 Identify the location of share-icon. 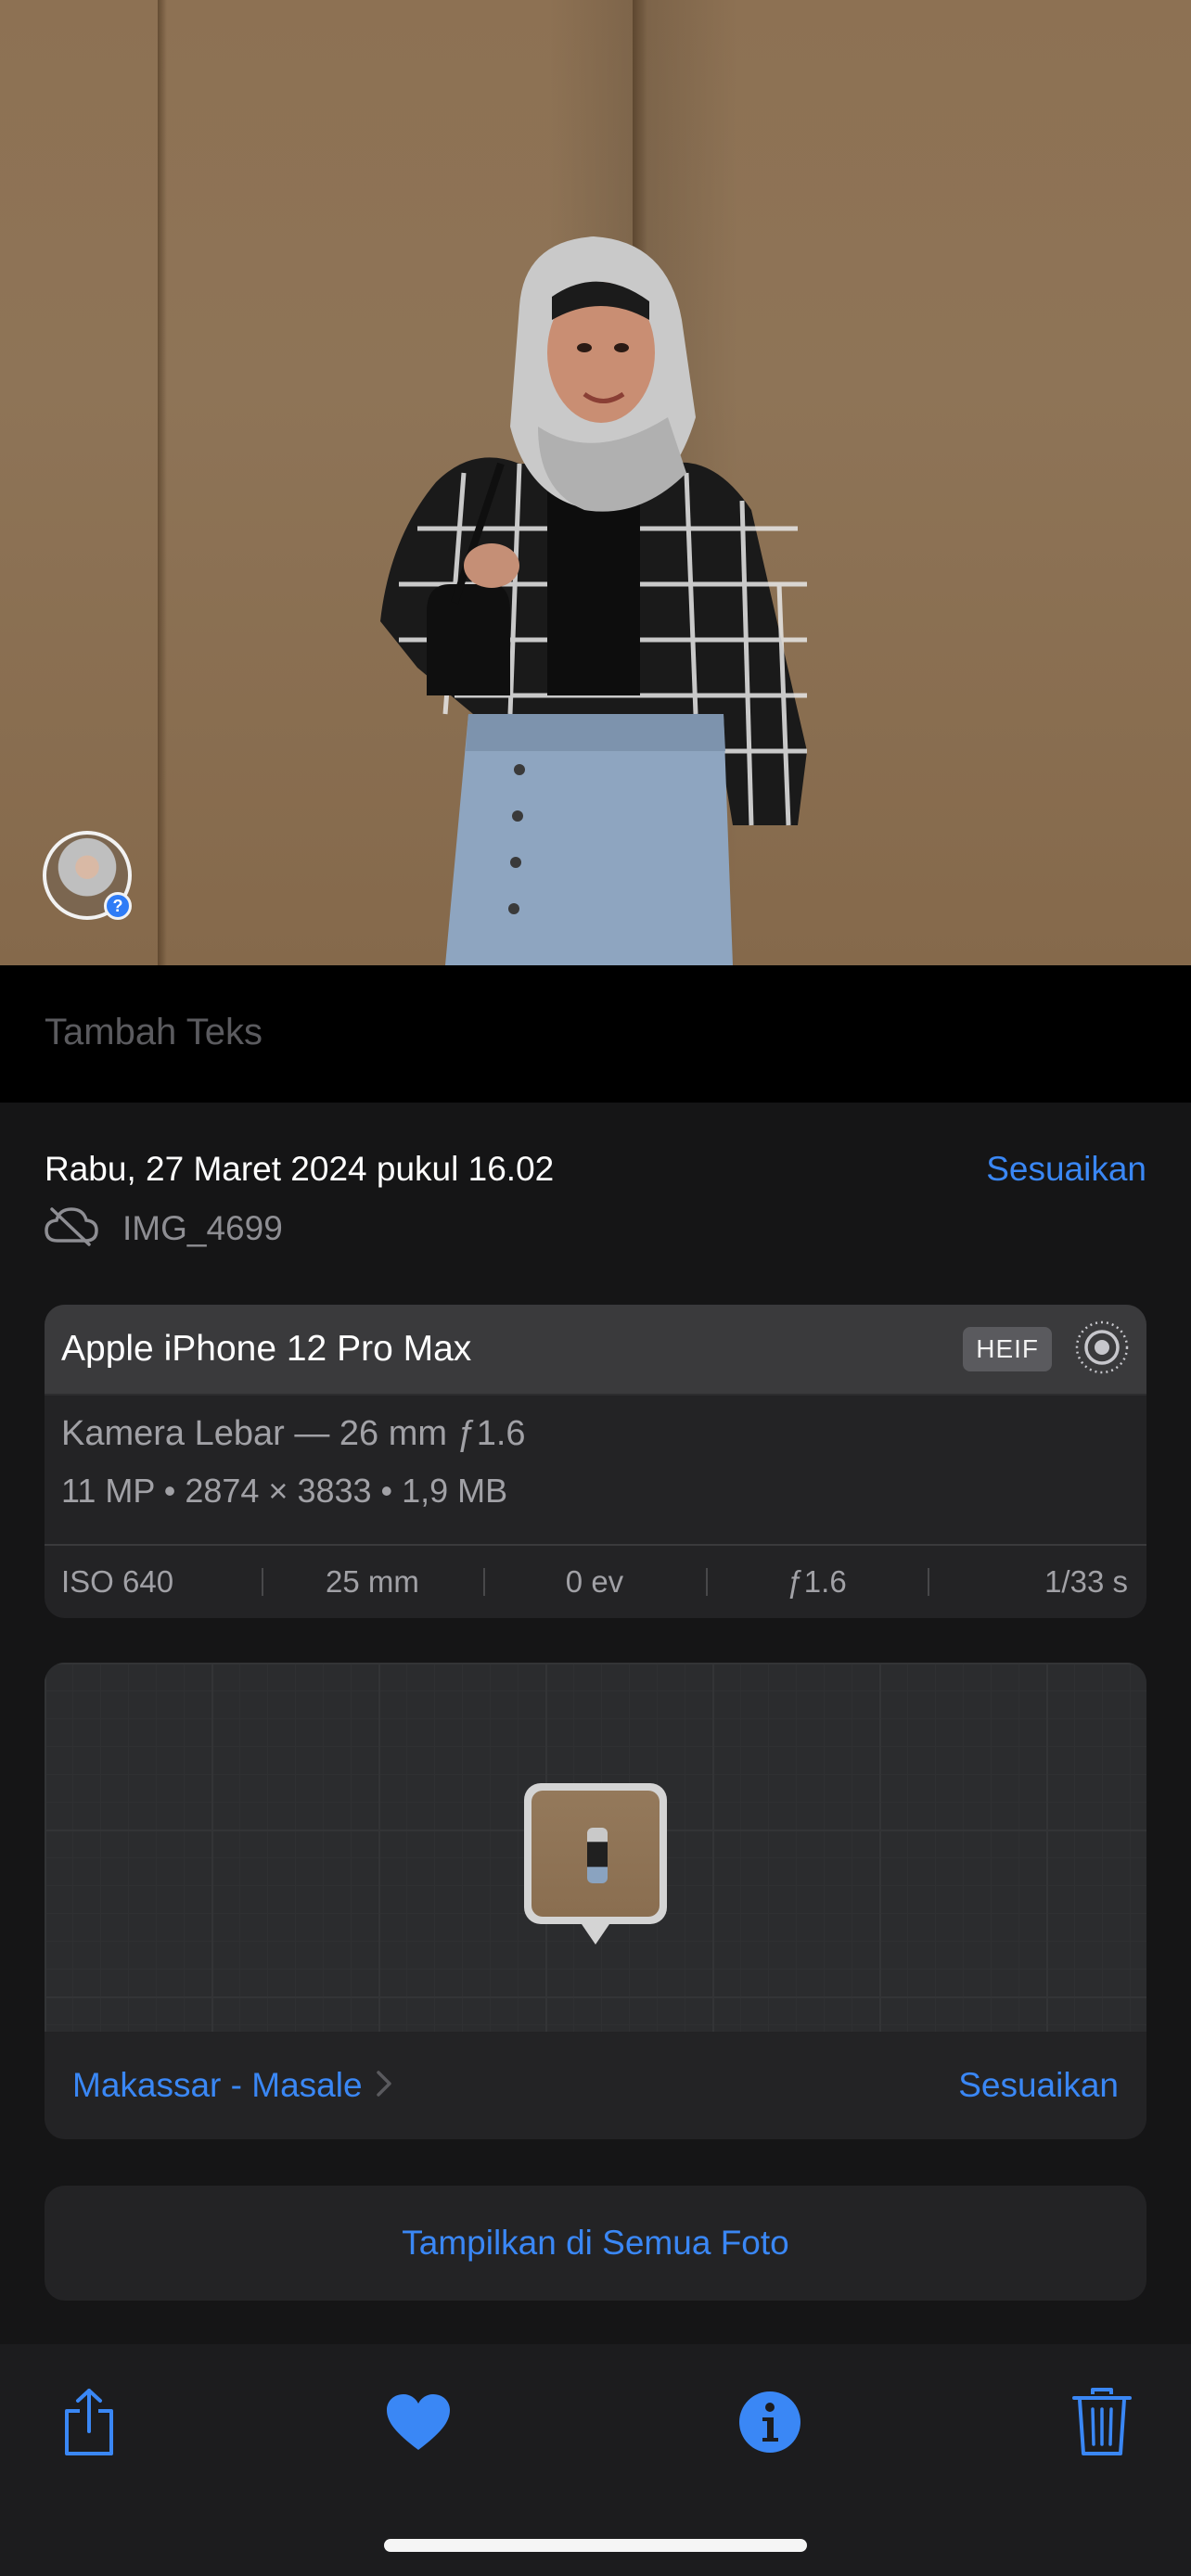
(89, 2422).